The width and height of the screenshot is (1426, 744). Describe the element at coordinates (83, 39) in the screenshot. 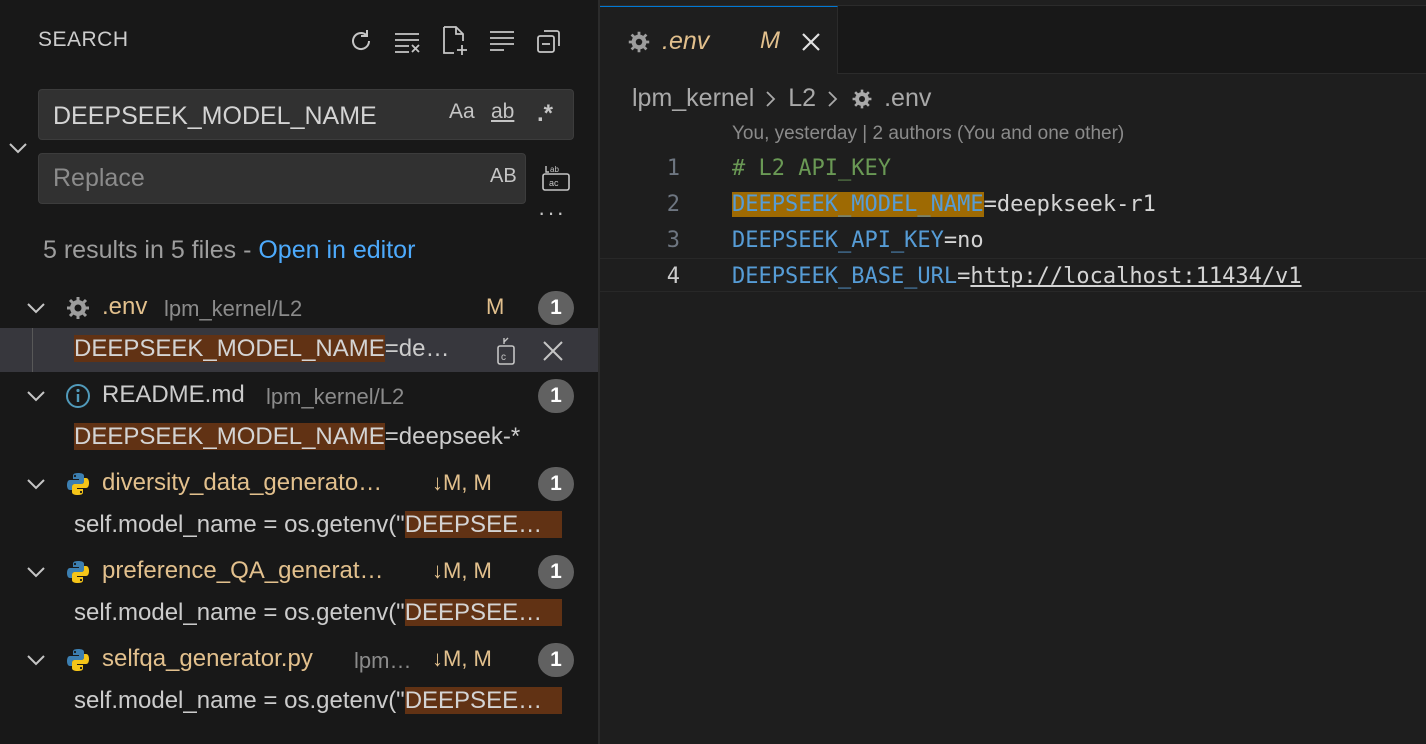

I see `sidebar-title: SEARCH` at that location.